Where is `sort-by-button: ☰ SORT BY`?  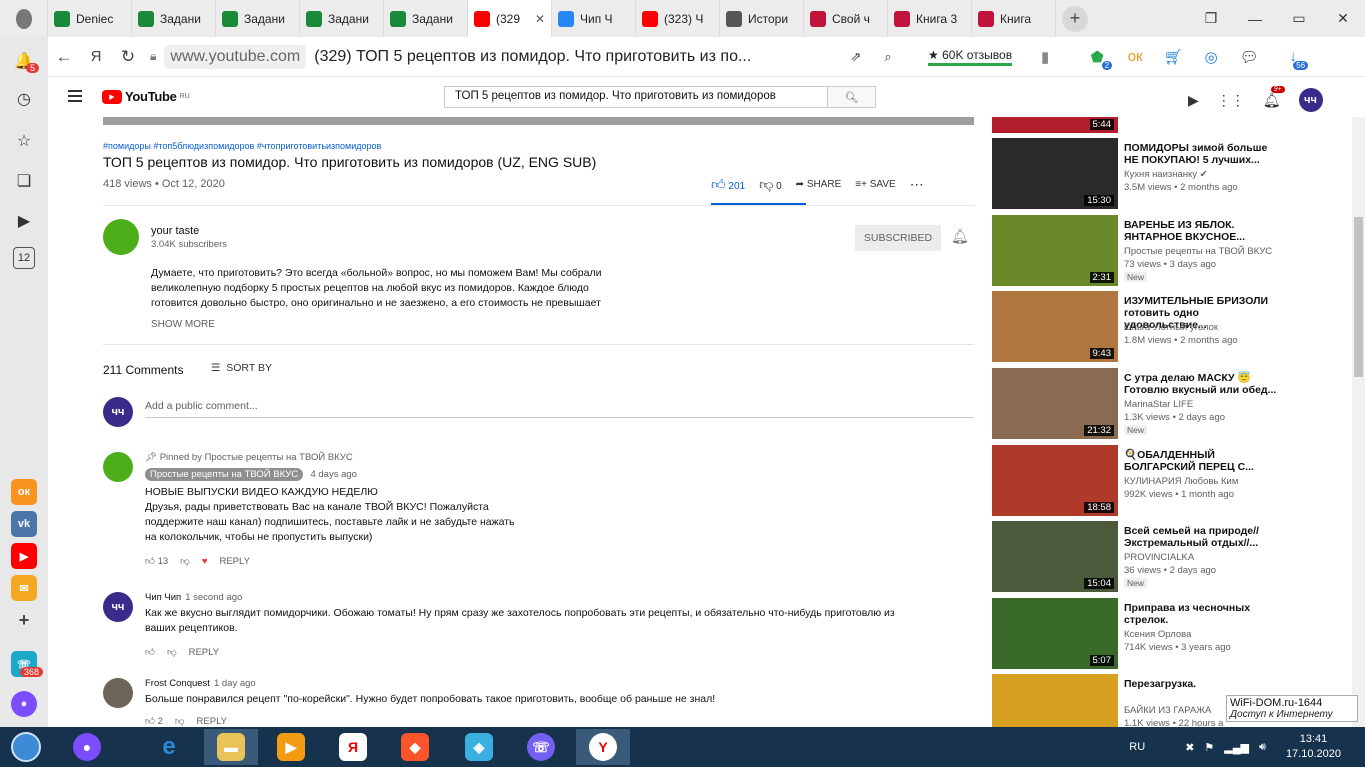
sort-by-button: ☰ SORT BY is located at coordinates (241, 368).